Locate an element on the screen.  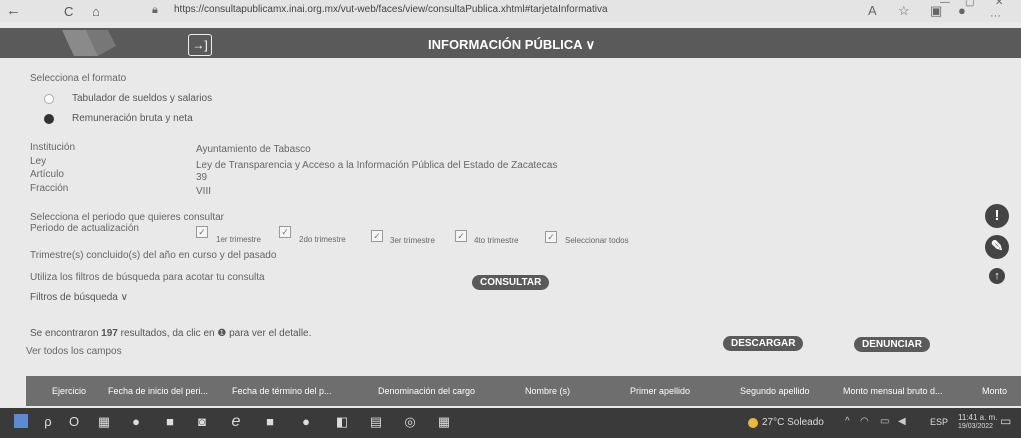
clock-date: 19/03/2022 is located at coordinates (975, 426).